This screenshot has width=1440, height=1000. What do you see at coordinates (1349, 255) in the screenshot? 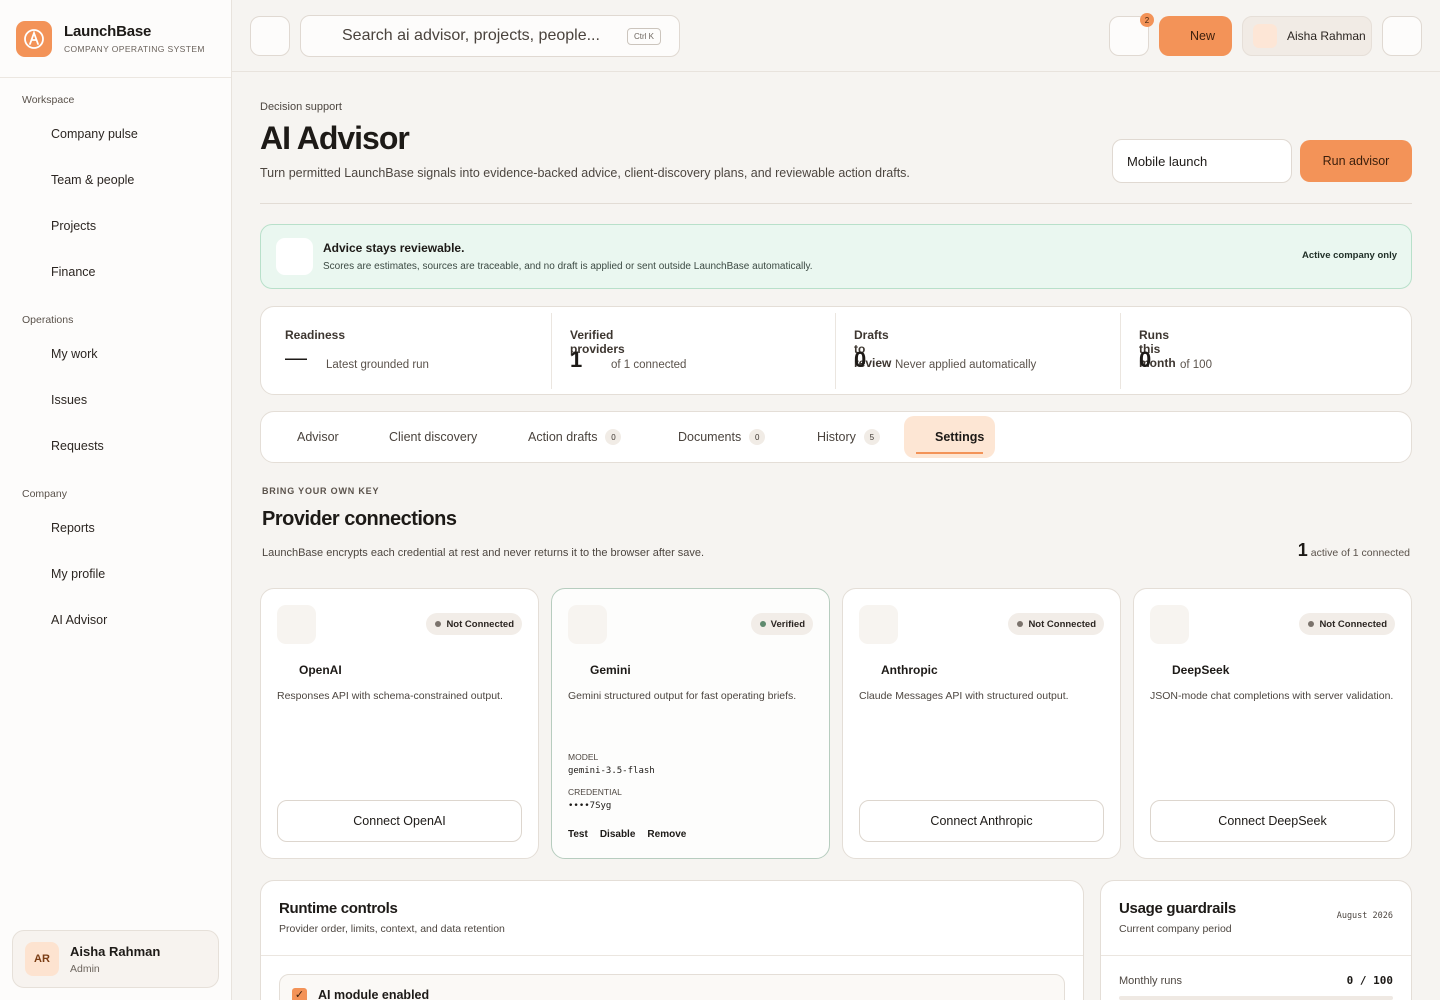
I see `notice-scope: Active company only` at bounding box center [1349, 255].